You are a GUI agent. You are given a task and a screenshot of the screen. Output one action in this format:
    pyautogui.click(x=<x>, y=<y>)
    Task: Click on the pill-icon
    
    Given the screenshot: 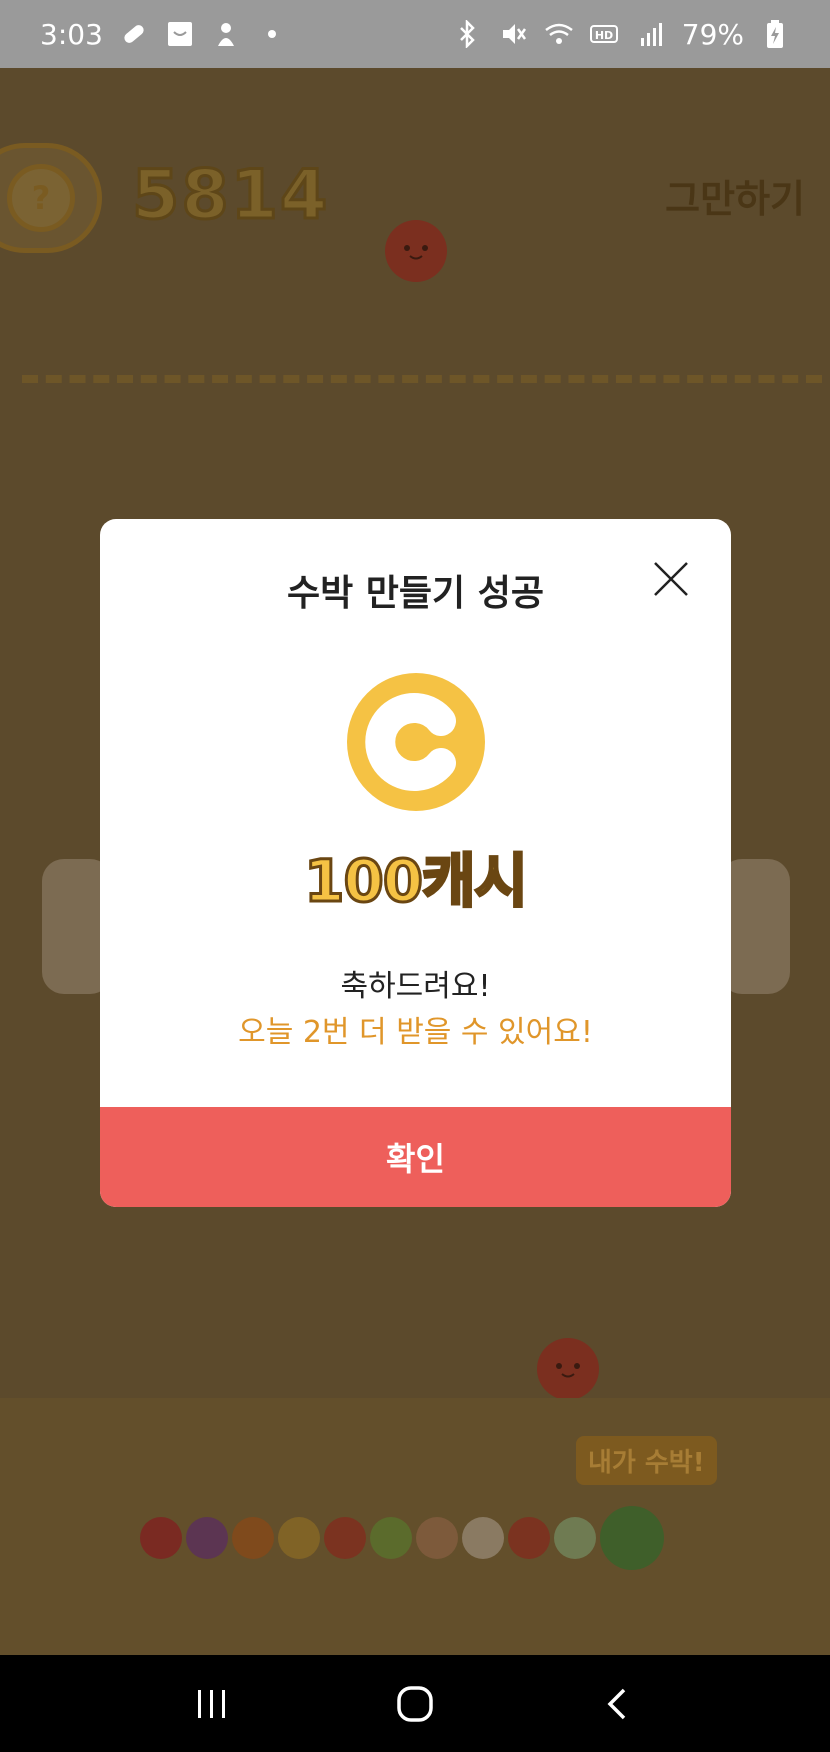 What is the action you would take?
    pyautogui.click(x=134, y=34)
    